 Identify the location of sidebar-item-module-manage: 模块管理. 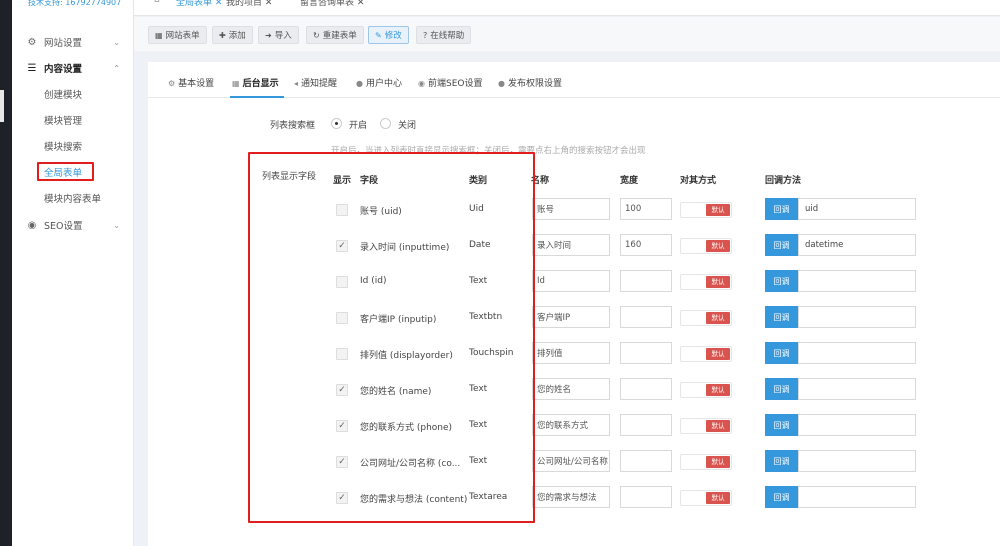
(63, 120).